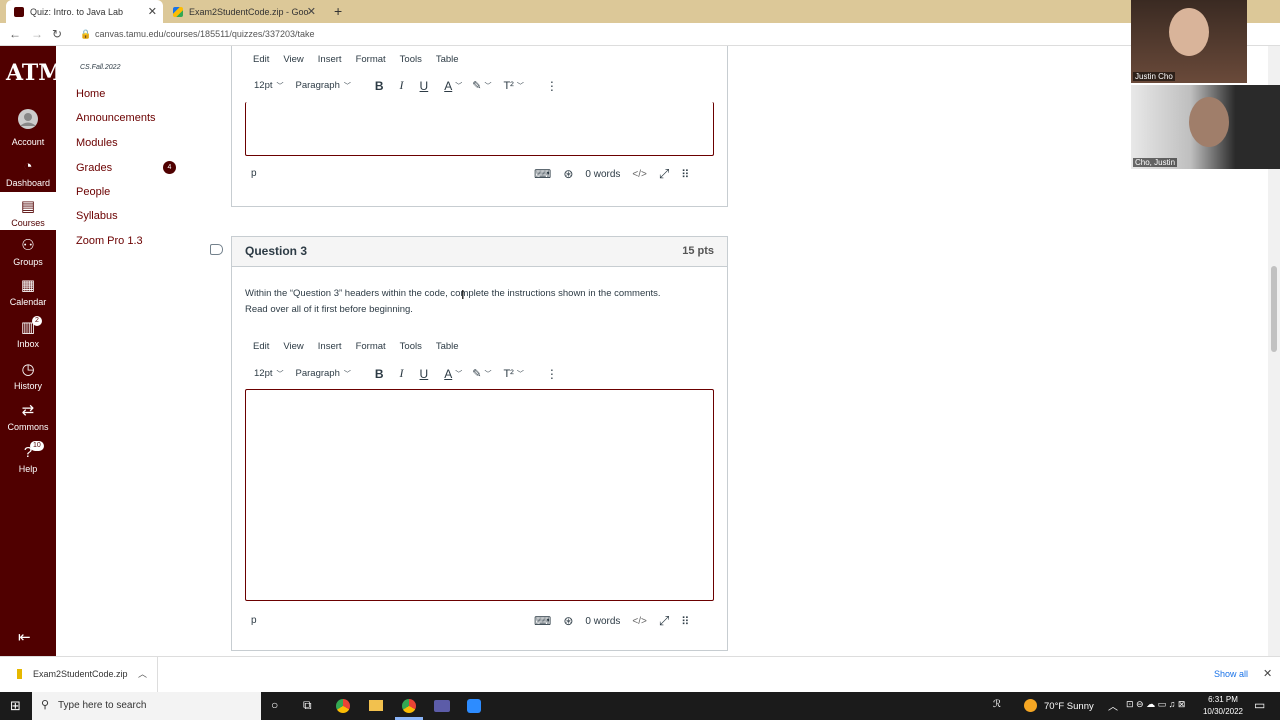 The height and width of the screenshot is (720, 1280). I want to click on zoom-icon, so click(474, 706).